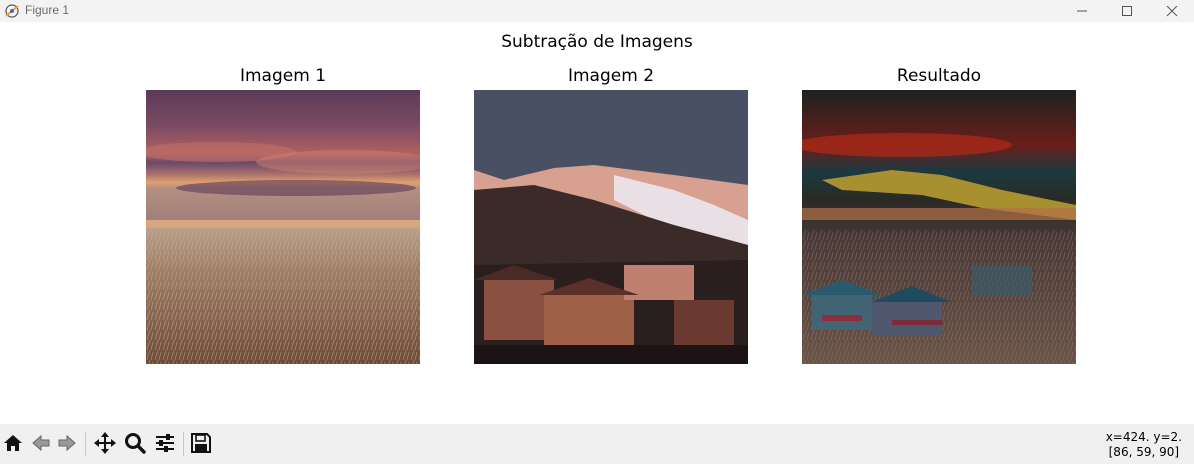 The width and height of the screenshot is (1194, 464). Describe the element at coordinates (47, 10) in the screenshot. I see `window-title: Figure 1` at that location.